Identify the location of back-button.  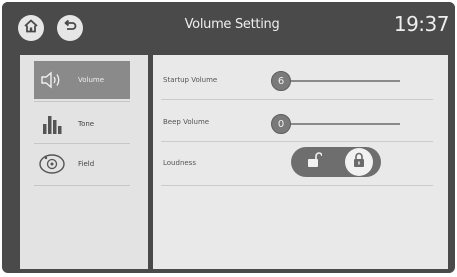
(70, 28).